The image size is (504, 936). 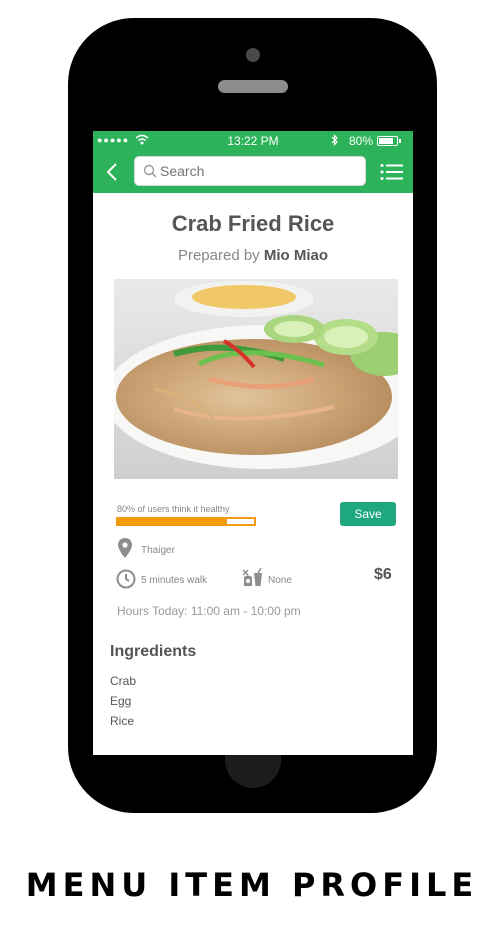 I want to click on prepared-prefix: Prepared by, so click(x=218, y=255).